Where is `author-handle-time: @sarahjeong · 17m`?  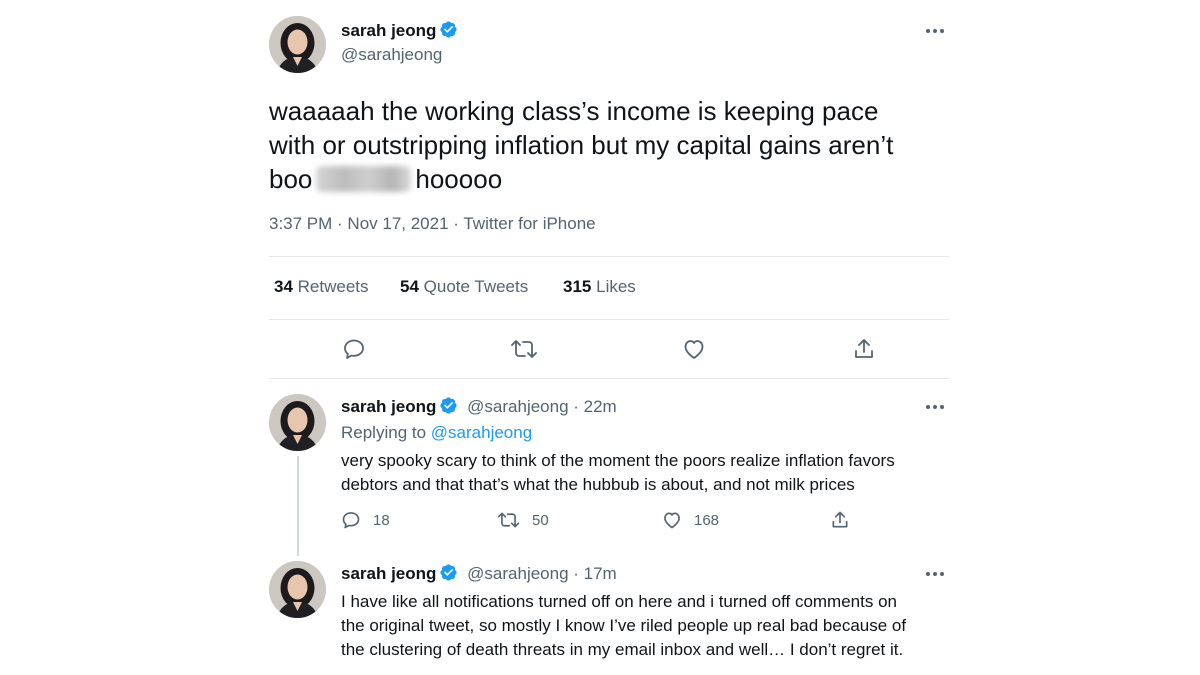 author-handle-time: @sarahjeong · 17m is located at coordinates (542, 573).